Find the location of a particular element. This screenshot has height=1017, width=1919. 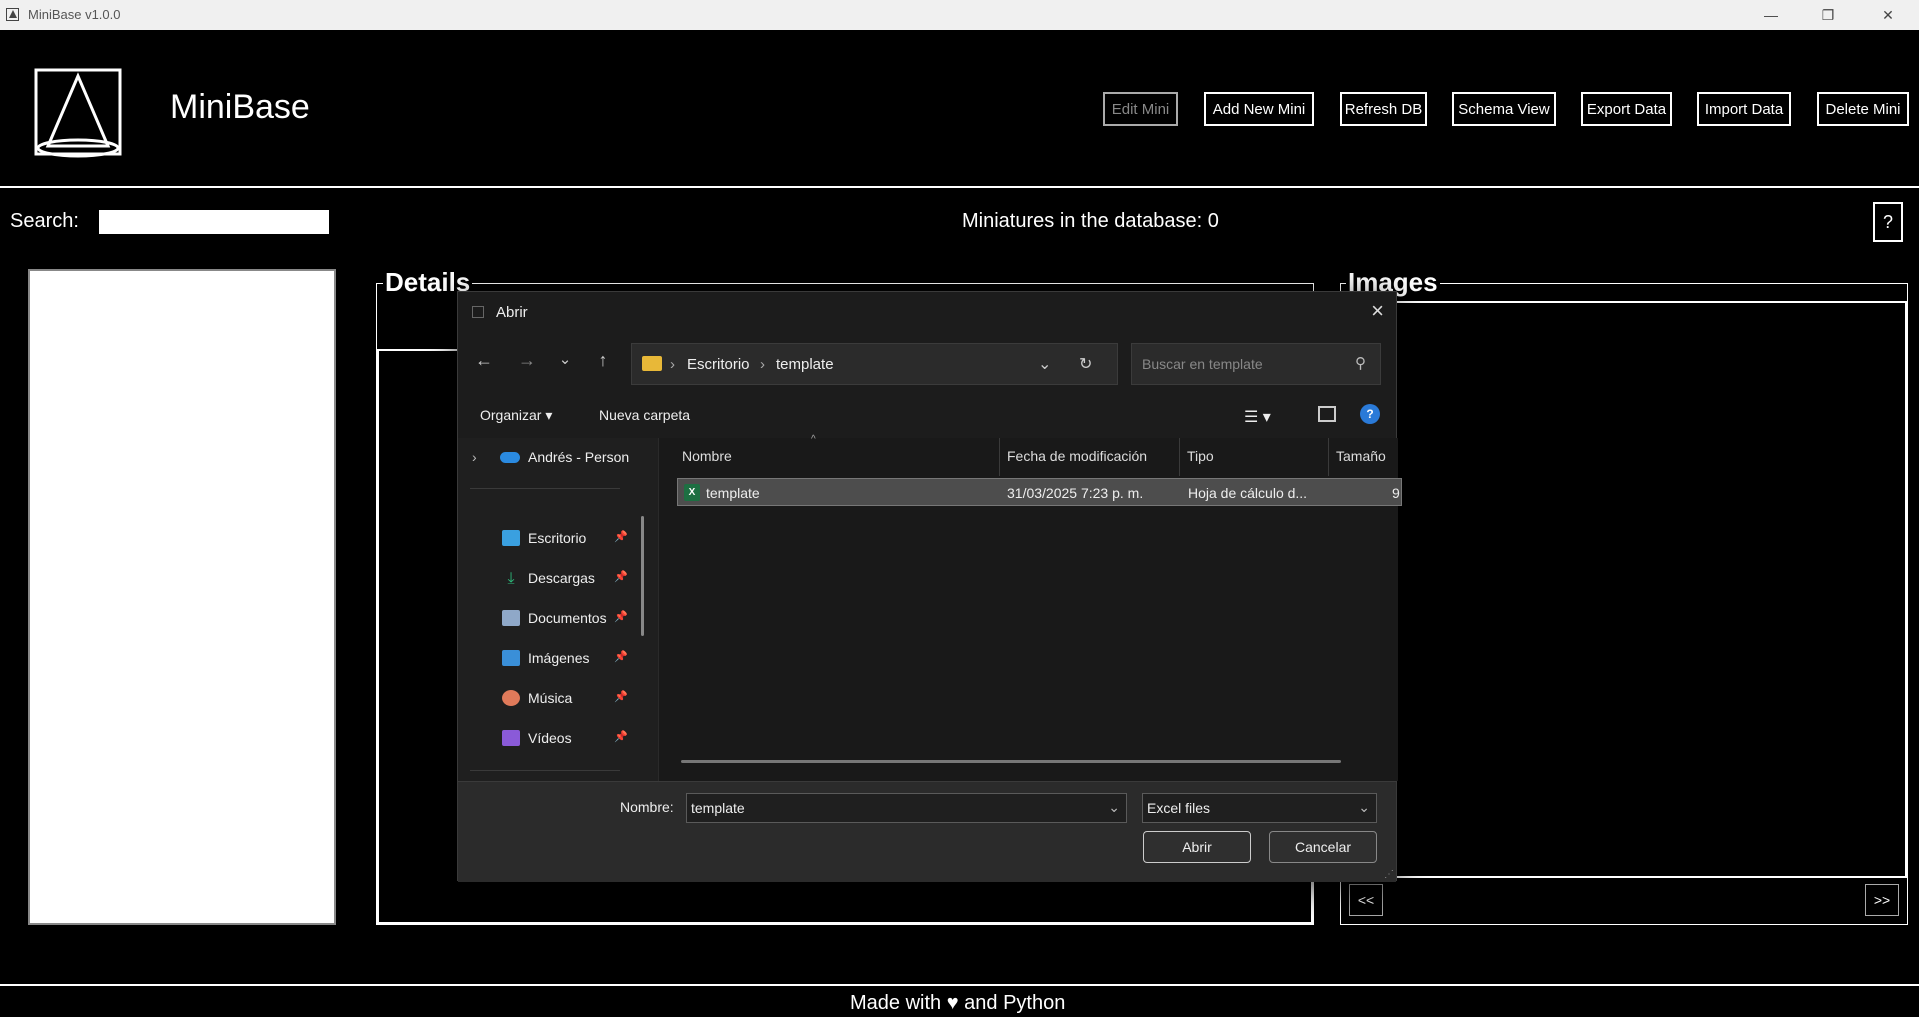

file-modified: 31/03/2025 7:23 p. m. is located at coordinates (1075, 493).